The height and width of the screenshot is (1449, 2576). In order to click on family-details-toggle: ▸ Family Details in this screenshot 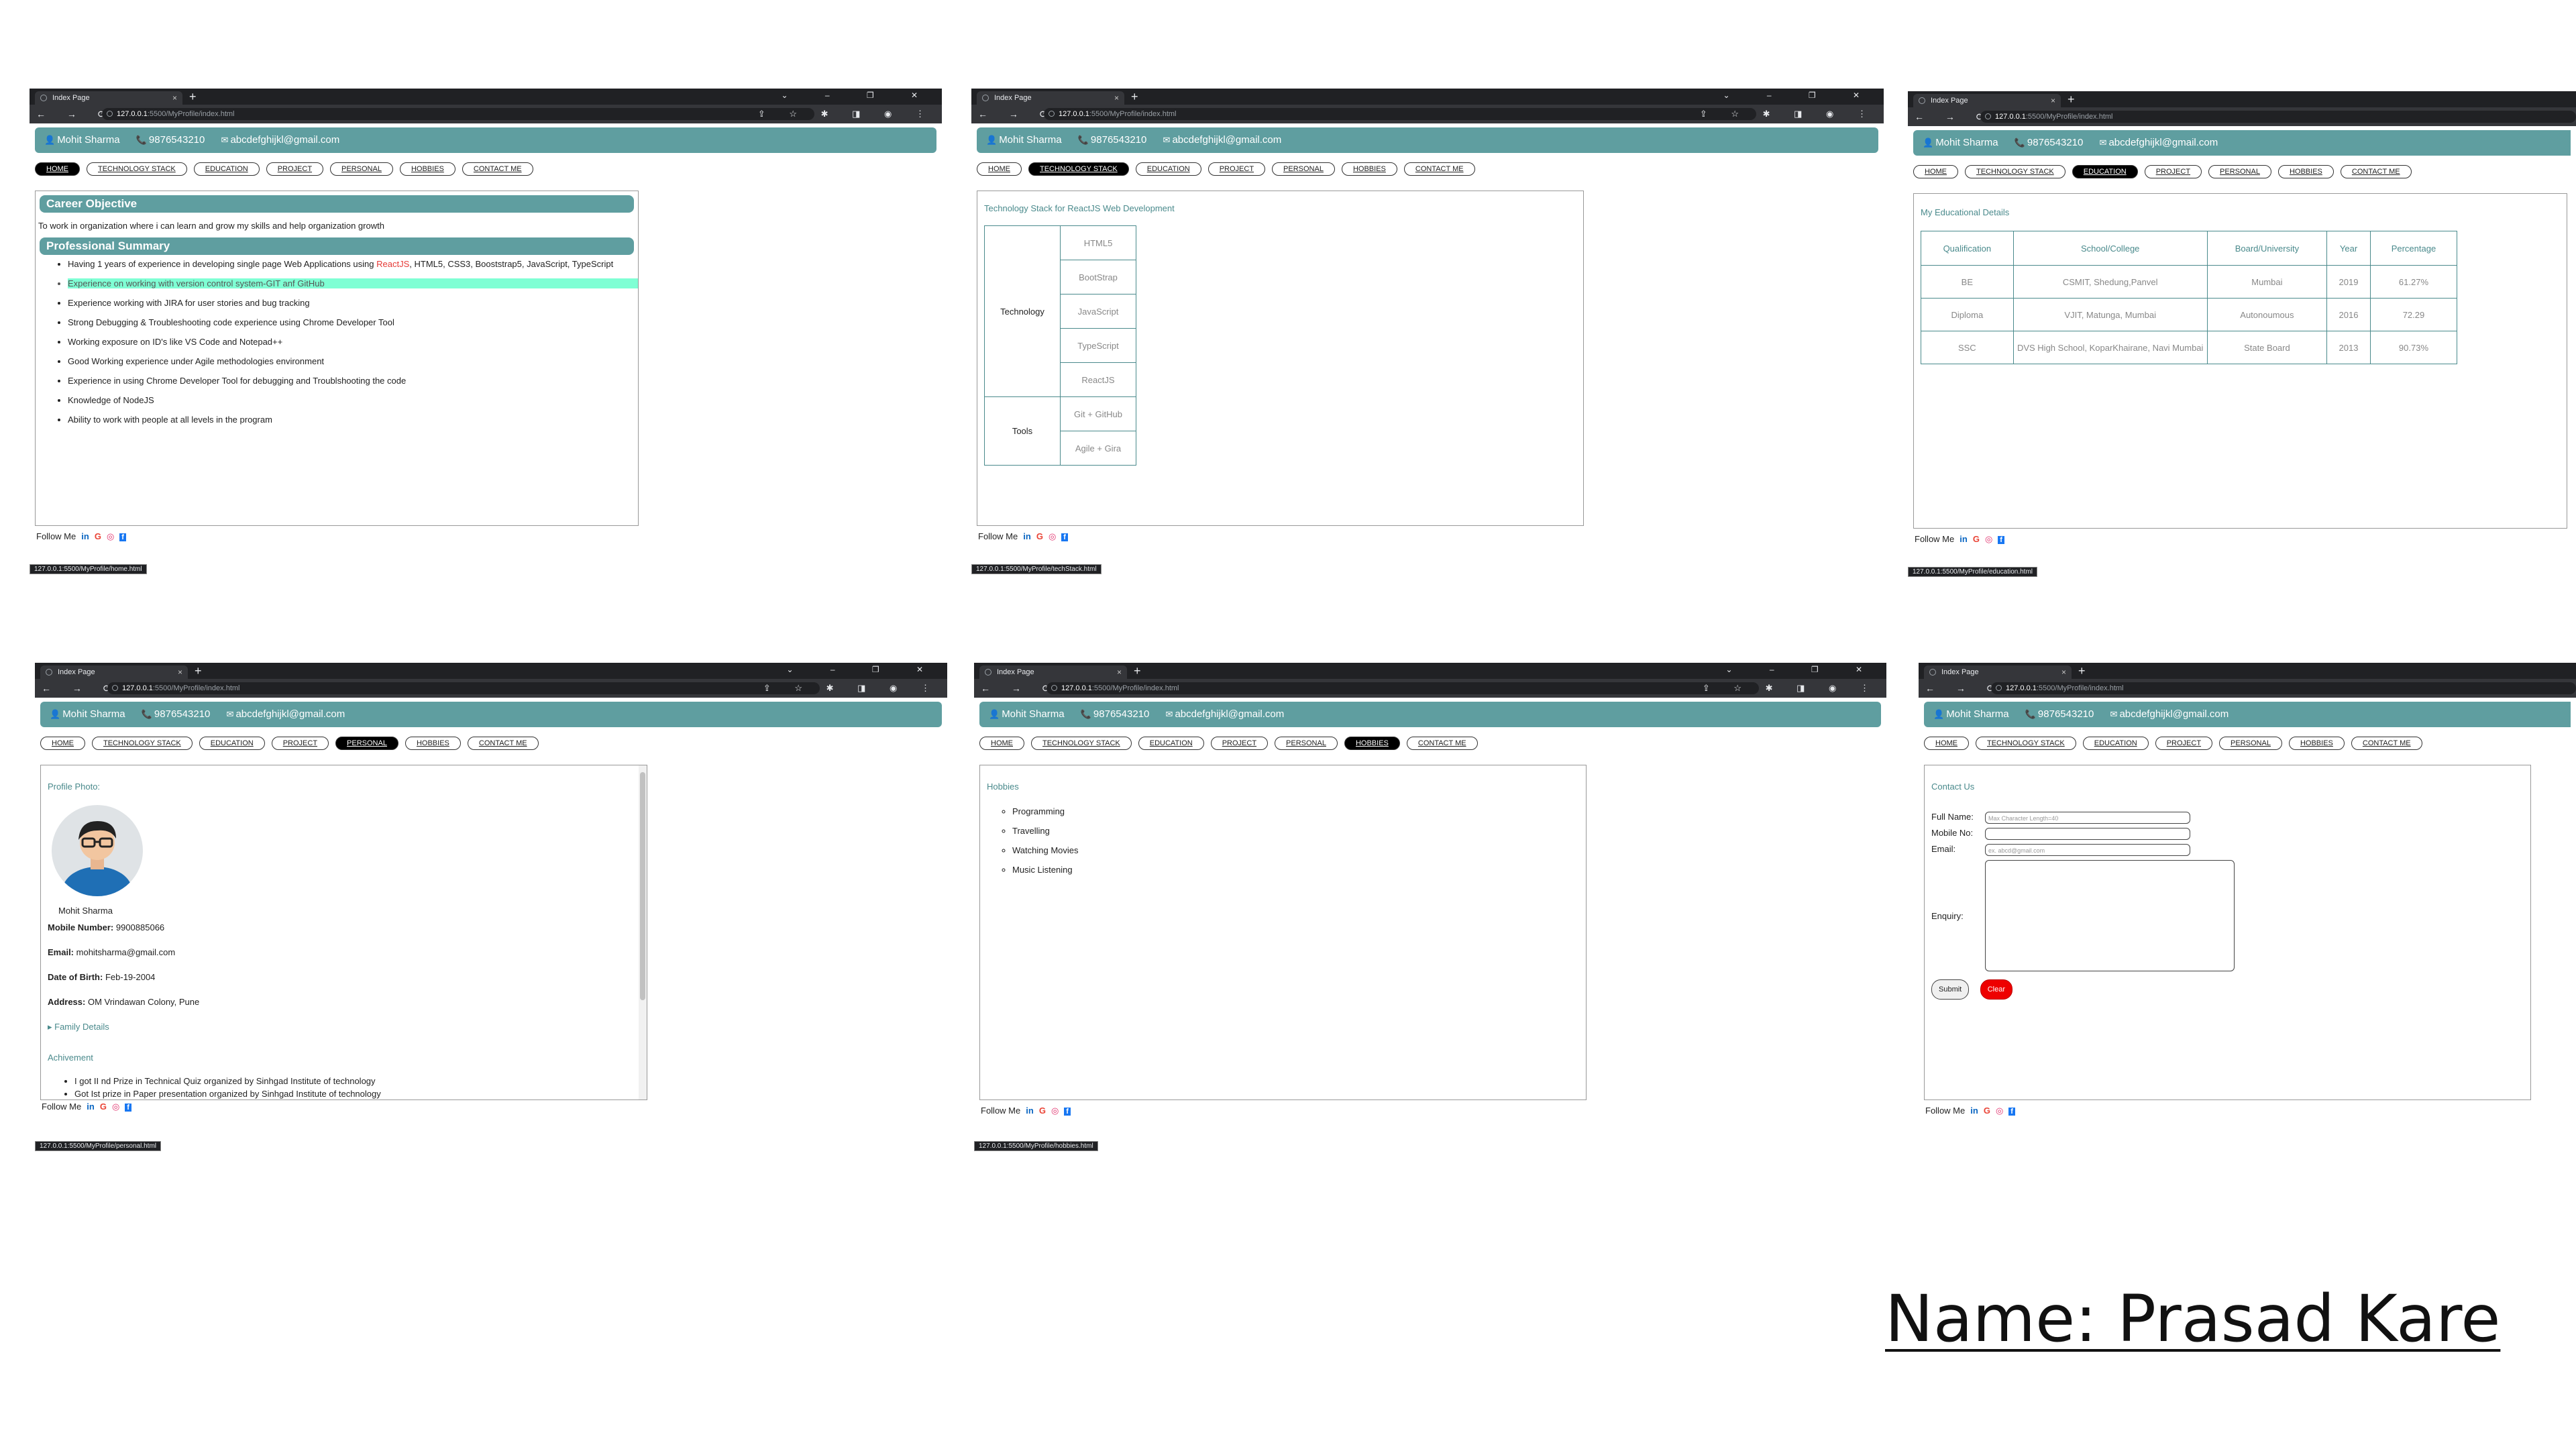, I will do `click(344, 1027)`.